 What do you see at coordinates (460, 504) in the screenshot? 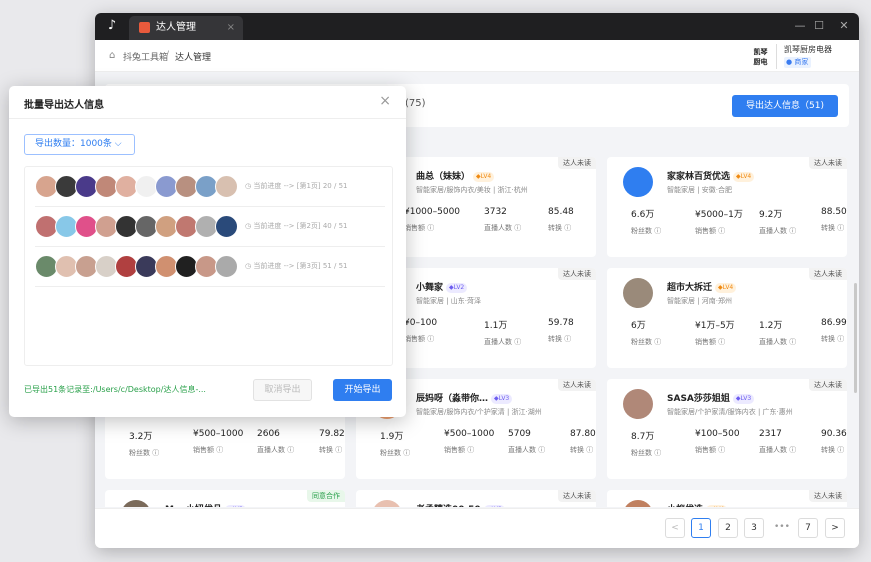
I see `talent-name: 老孟精选00:50◆LV2` at bounding box center [460, 504].